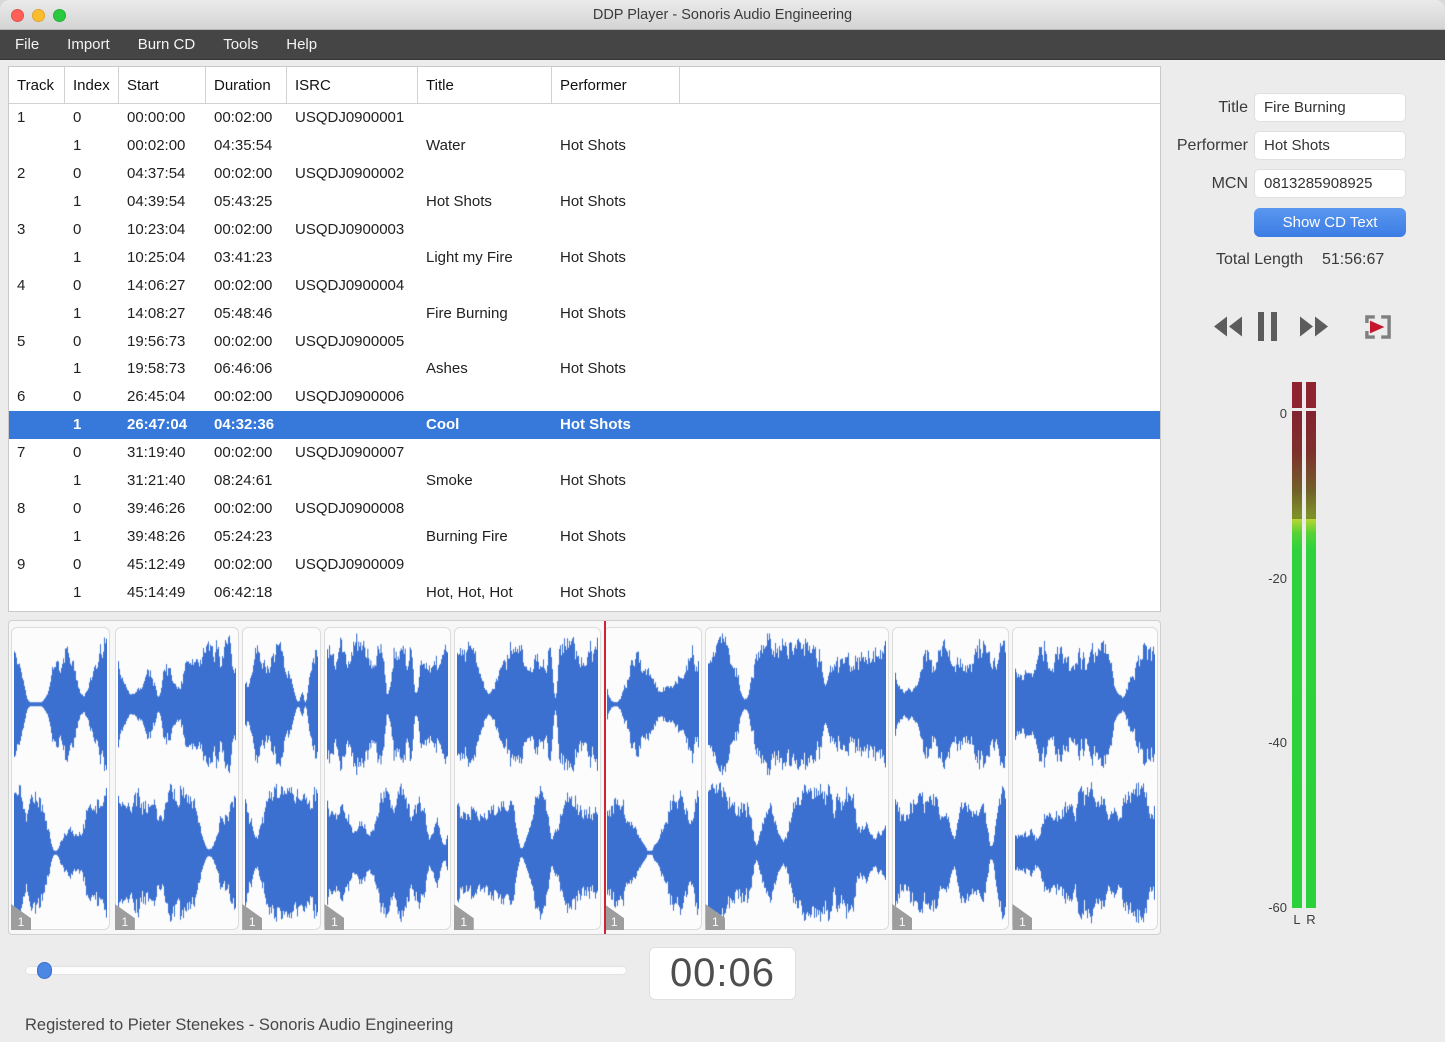 The image size is (1445, 1042). What do you see at coordinates (1297, 919) in the screenshot?
I see `meter-channel-left-label: L` at bounding box center [1297, 919].